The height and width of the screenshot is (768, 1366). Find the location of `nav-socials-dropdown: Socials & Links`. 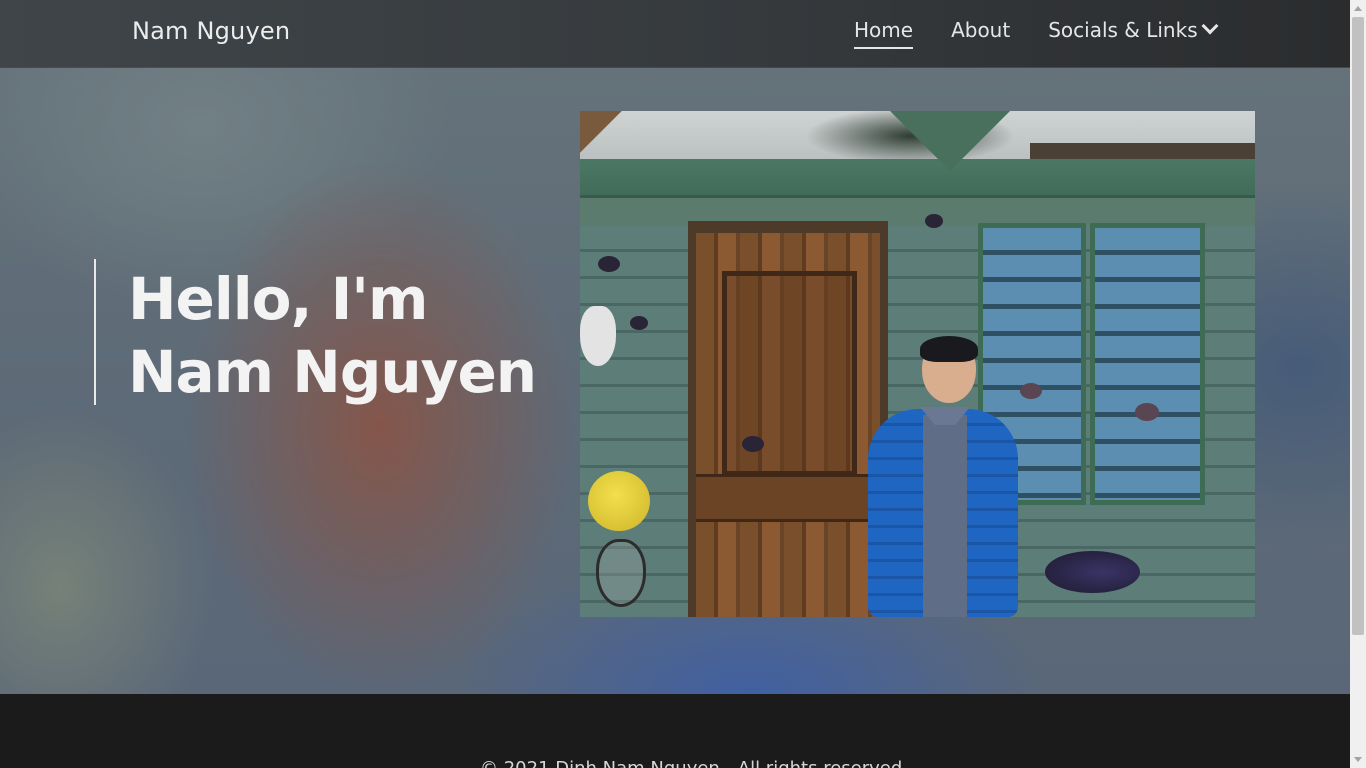

nav-socials-dropdown: Socials & Links is located at coordinates (1133, 33).